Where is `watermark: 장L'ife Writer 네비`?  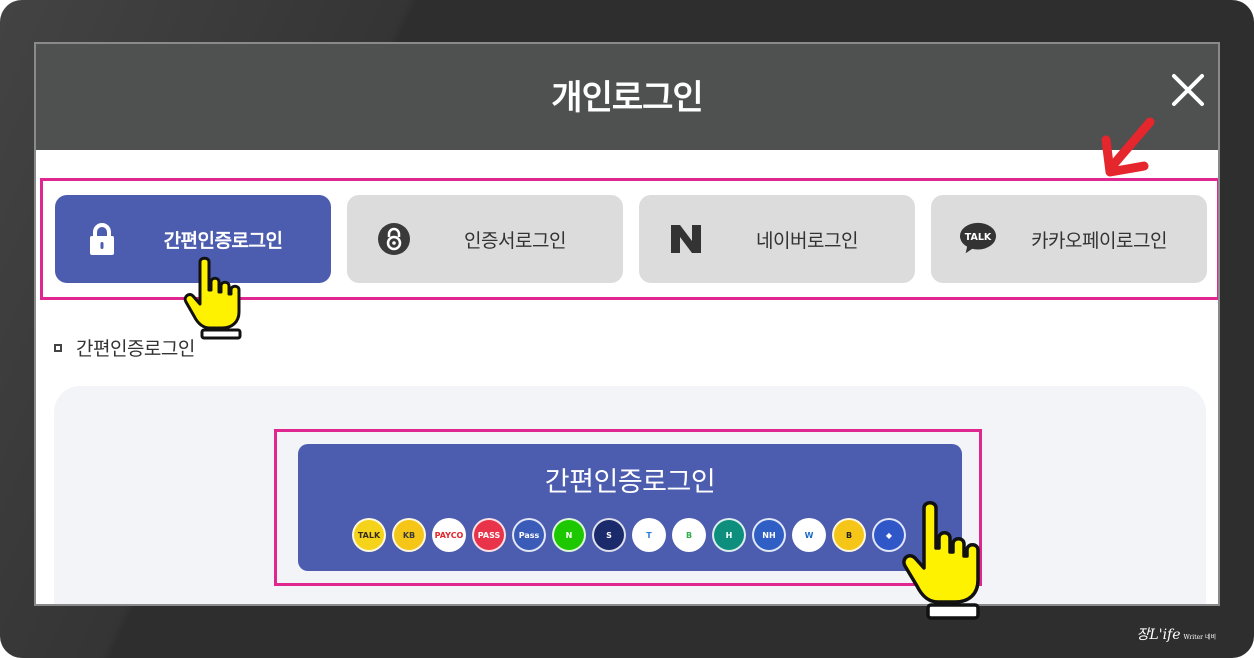 watermark: 장L'ife Writer 네비 is located at coordinates (1176, 634).